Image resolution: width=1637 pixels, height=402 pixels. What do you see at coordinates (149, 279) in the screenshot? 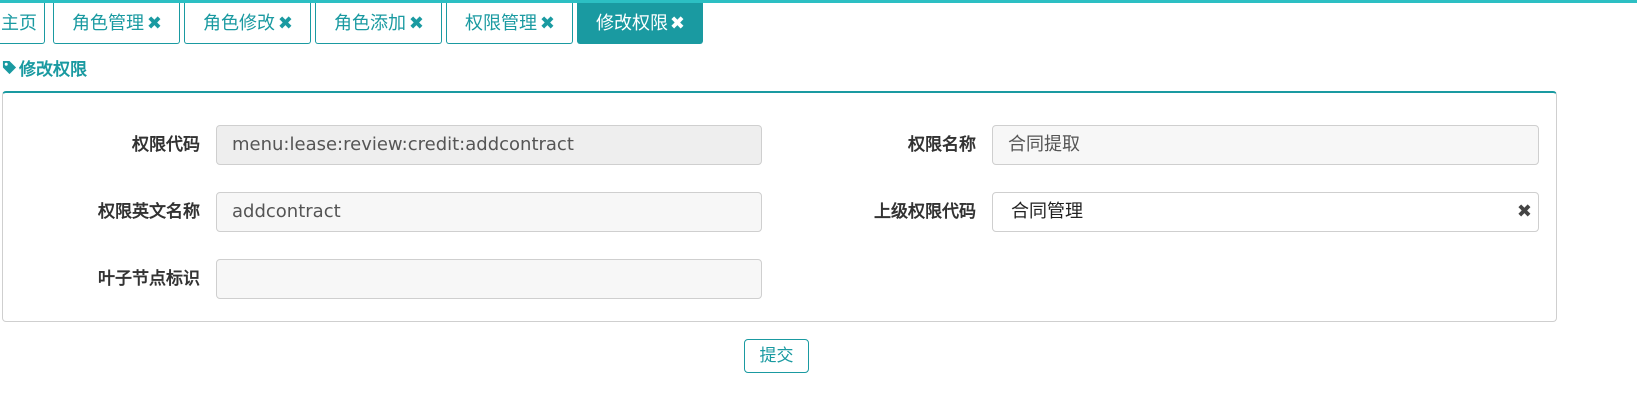
I see `leaf-flag-label: 叶子节点标识` at bounding box center [149, 279].